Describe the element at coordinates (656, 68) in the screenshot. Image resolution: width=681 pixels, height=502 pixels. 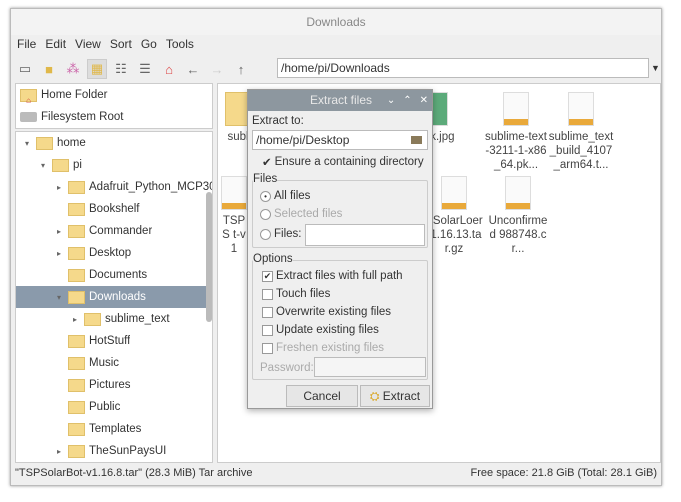
I see `path-dropdown-icon: ▼` at that location.